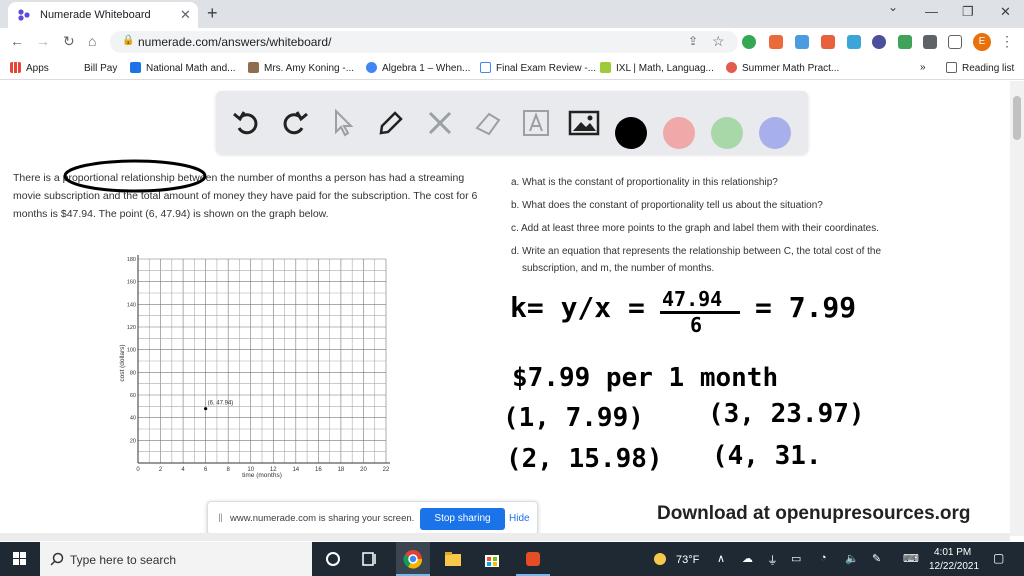  What do you see at coordinates (931, 11) in the screenshot?
I see `minimize-button: —` at bounding box center [931, 11].